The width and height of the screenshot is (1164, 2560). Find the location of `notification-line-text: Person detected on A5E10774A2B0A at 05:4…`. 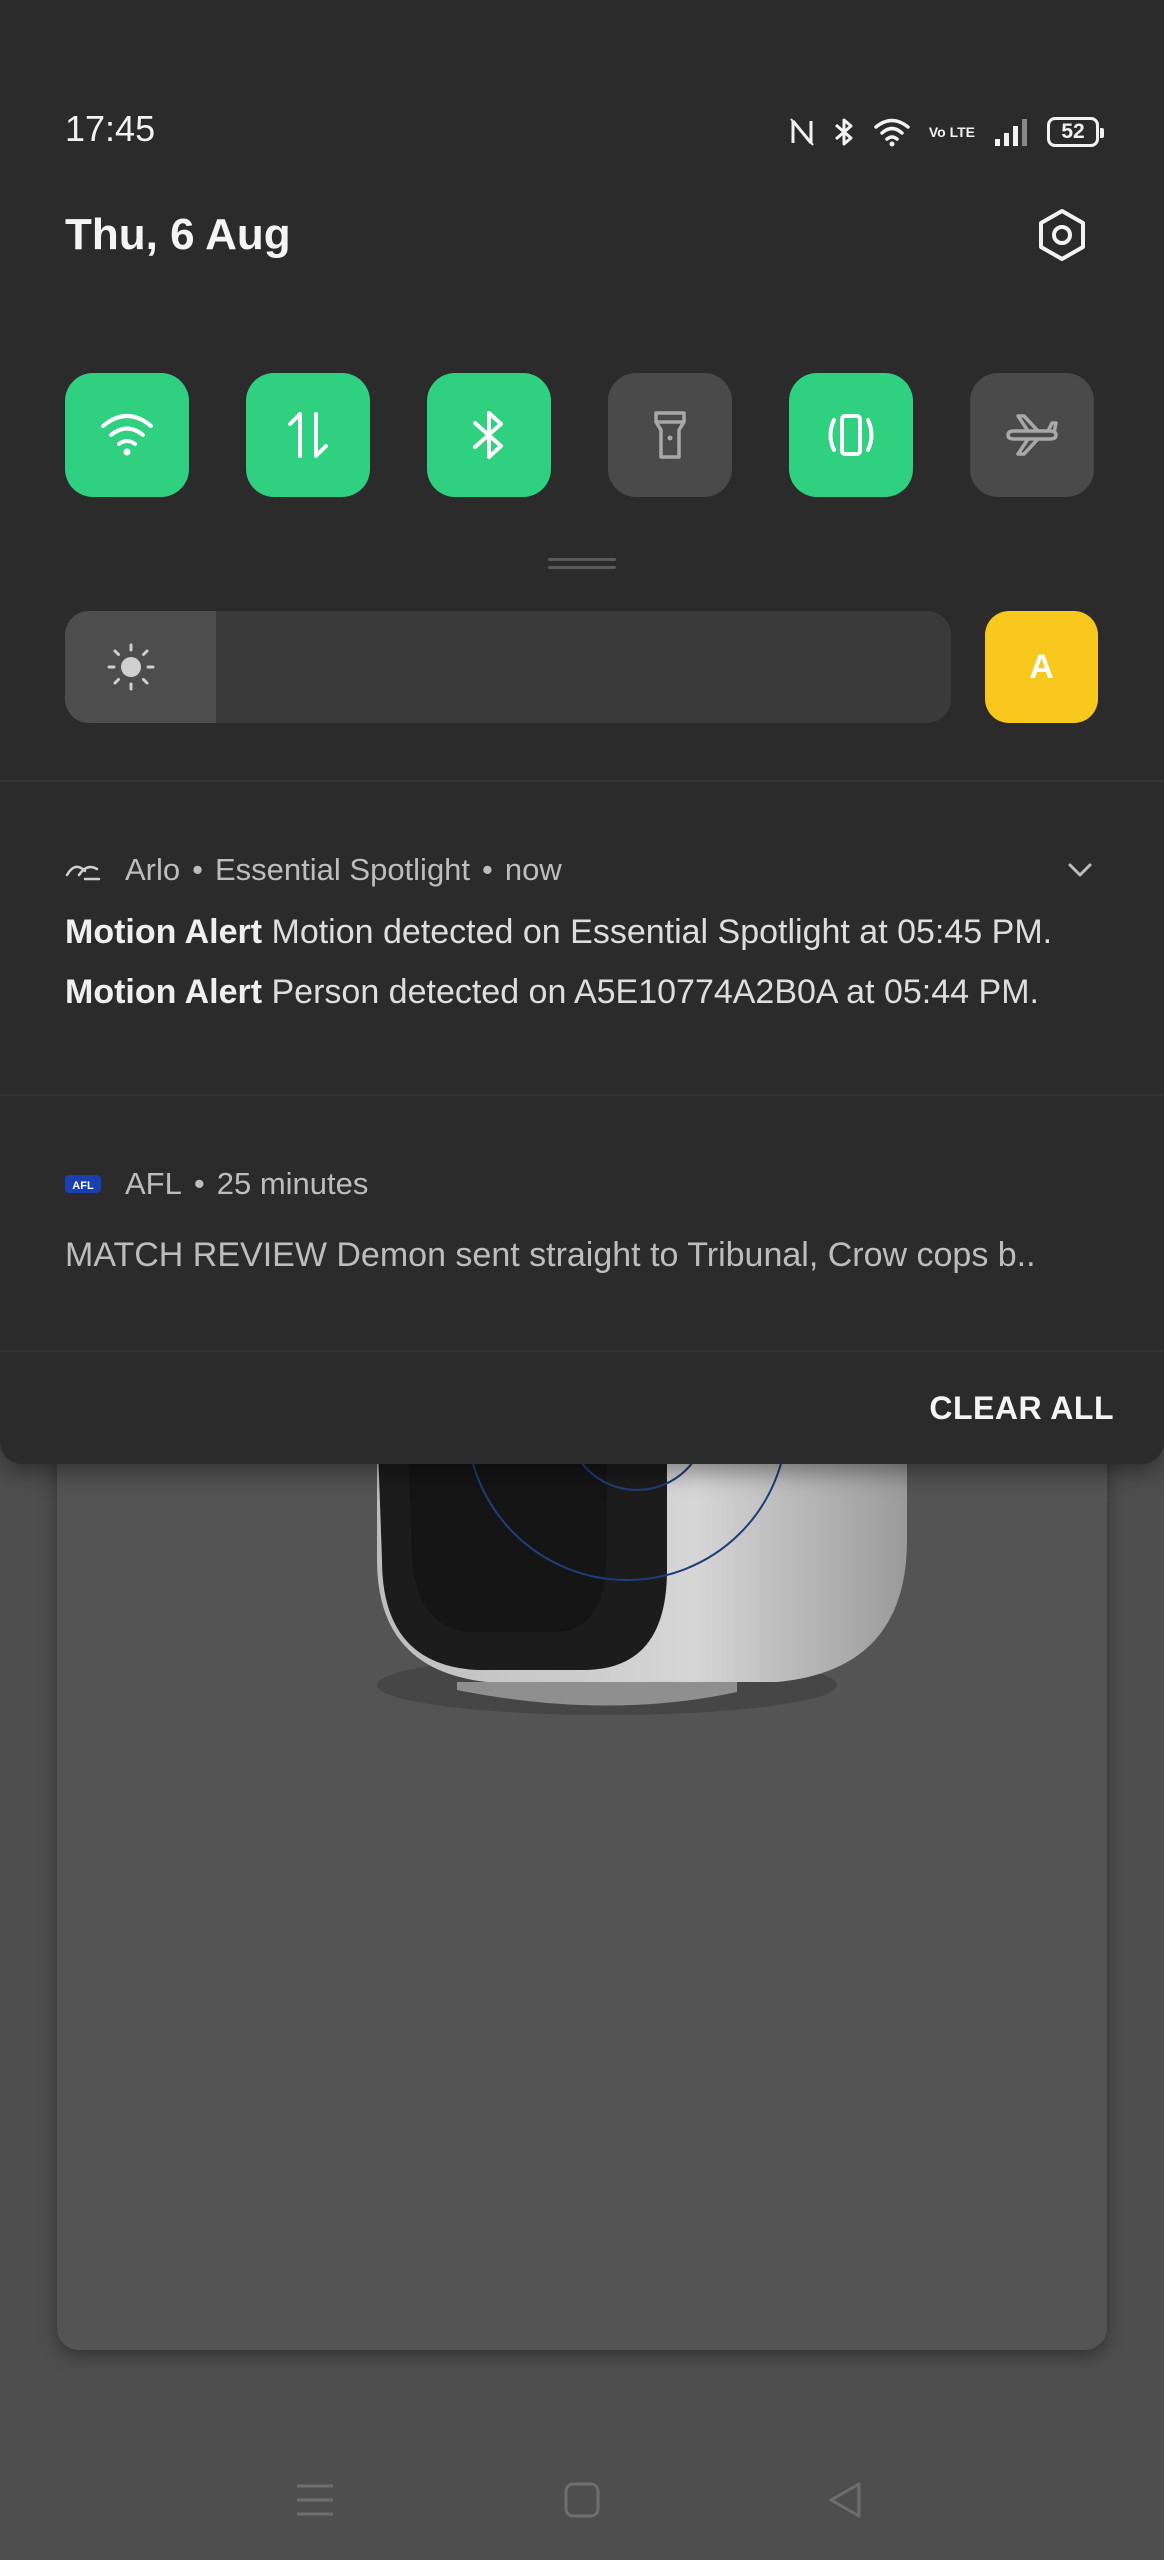

notification-line-text: Person detected on A5E10774A2B0A at 05:4… is located at coordinates (655, 992).